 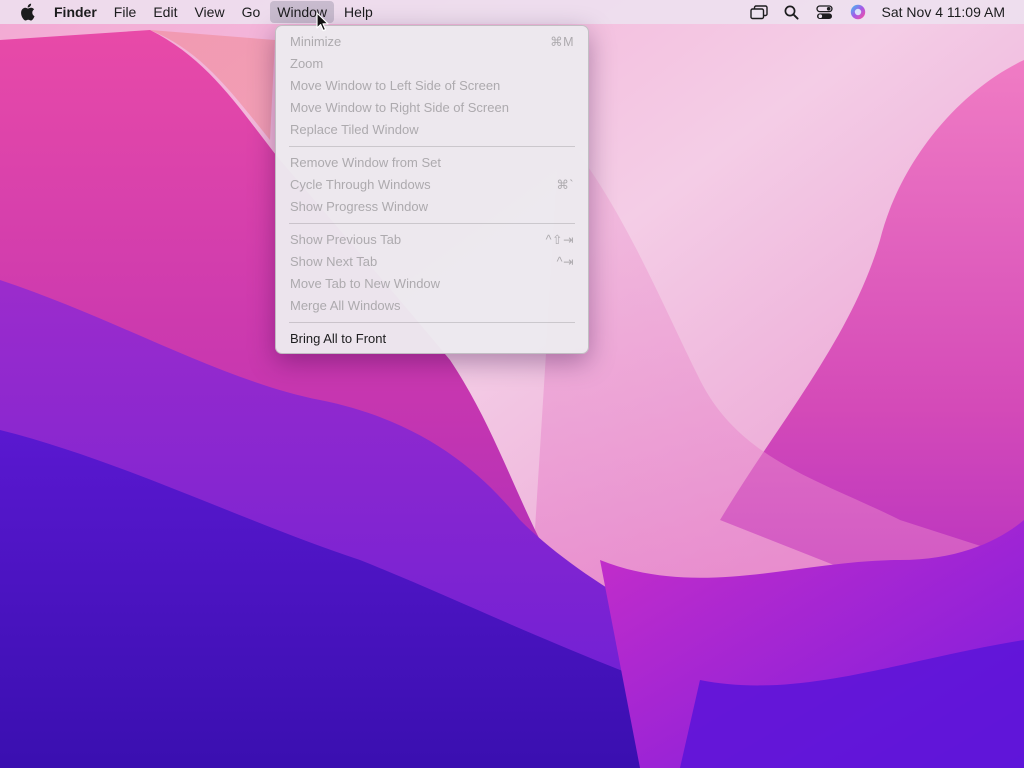 I want to click on menu-item-label: Minimize, so click(x=316, y=41).